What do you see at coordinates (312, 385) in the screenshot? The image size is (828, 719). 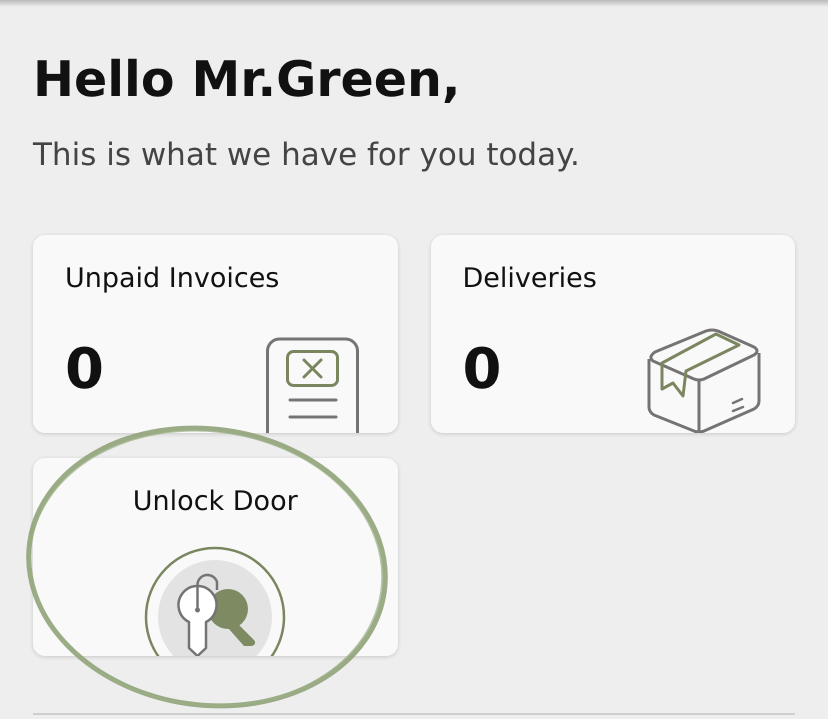 I see `invoice-icon` at bounding box center [312, 385].